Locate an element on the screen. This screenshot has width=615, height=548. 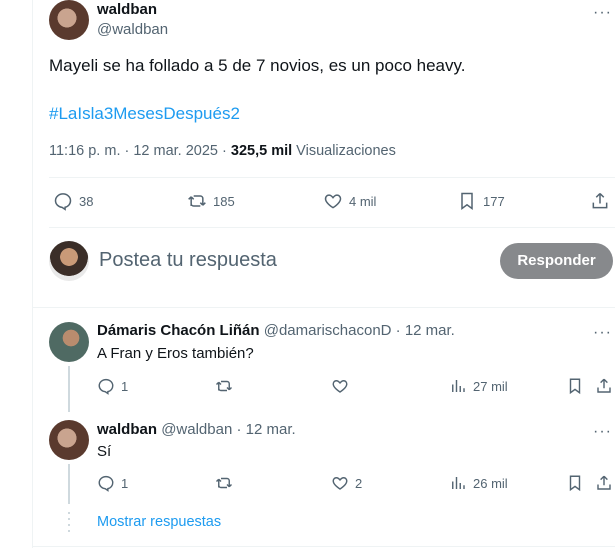
reply-submit-button: Responder is located at coordinates (556, 261).